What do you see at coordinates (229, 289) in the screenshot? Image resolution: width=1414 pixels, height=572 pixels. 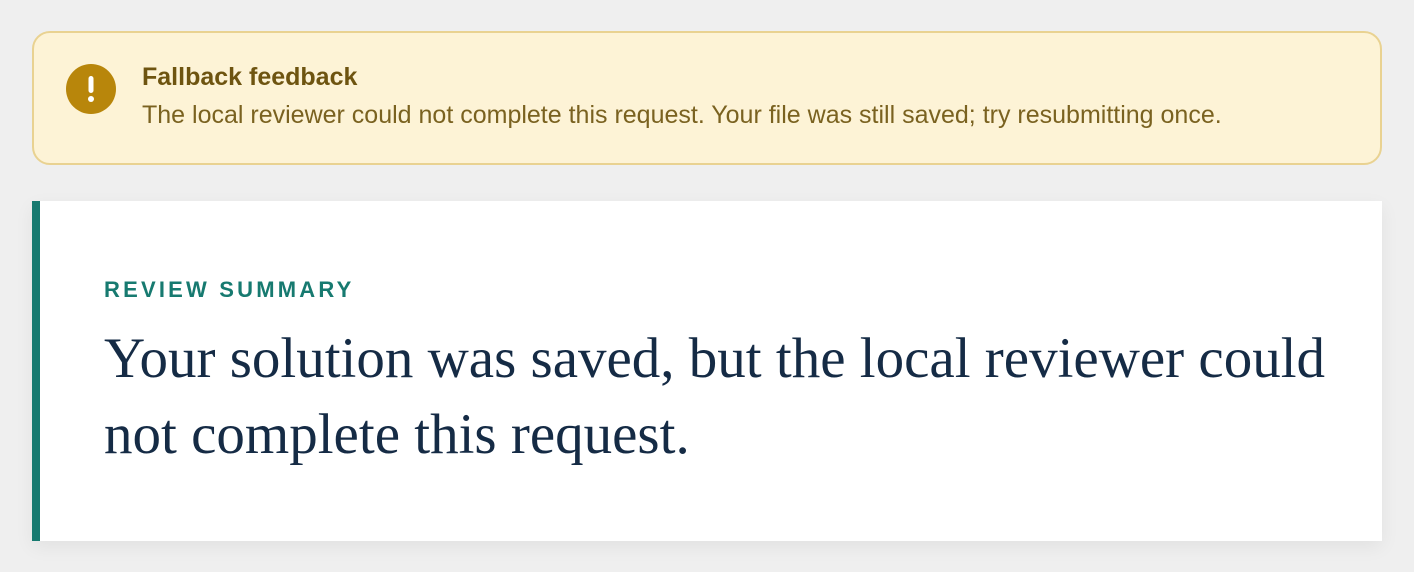 I see `review-summary-label: REVIEW SUMMARY` at bounding box center [229, 289].